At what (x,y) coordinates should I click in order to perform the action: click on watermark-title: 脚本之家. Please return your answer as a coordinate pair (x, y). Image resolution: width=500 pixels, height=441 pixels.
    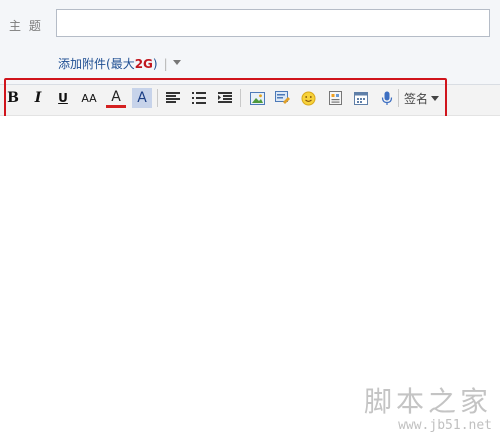
    Looking at the image, I should click on (427, 401).